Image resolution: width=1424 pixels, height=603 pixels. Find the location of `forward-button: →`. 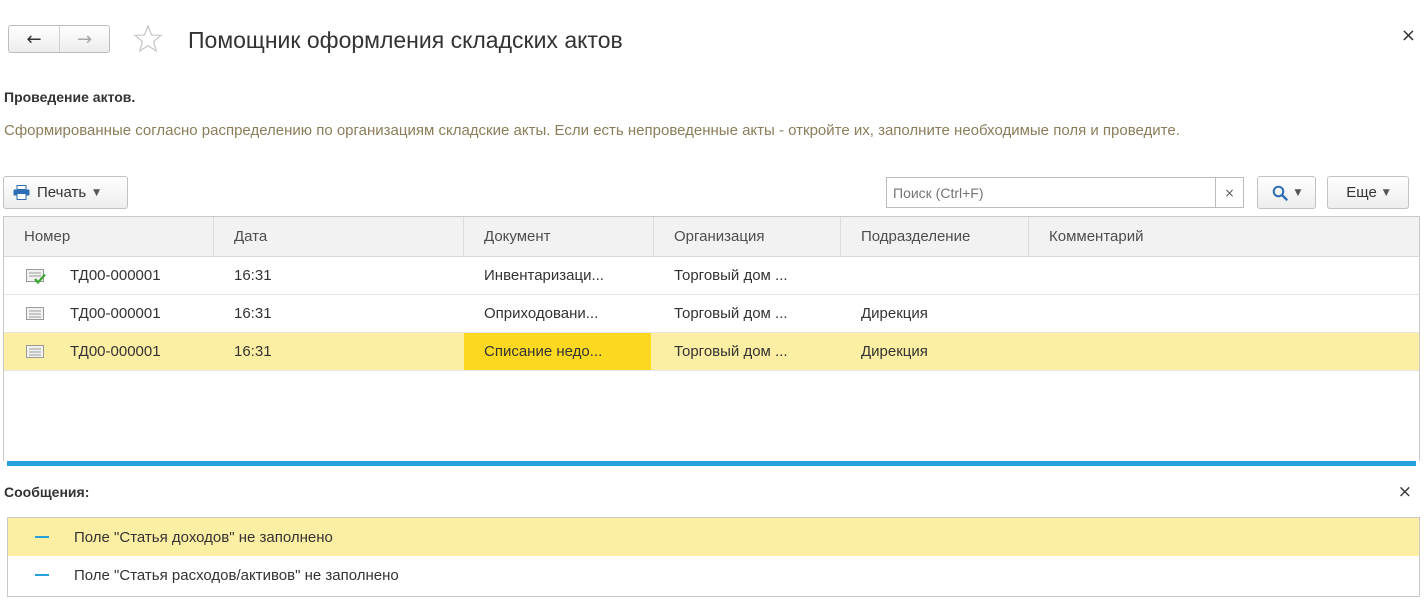

forward-button: → is located at coordinates (84, 39).